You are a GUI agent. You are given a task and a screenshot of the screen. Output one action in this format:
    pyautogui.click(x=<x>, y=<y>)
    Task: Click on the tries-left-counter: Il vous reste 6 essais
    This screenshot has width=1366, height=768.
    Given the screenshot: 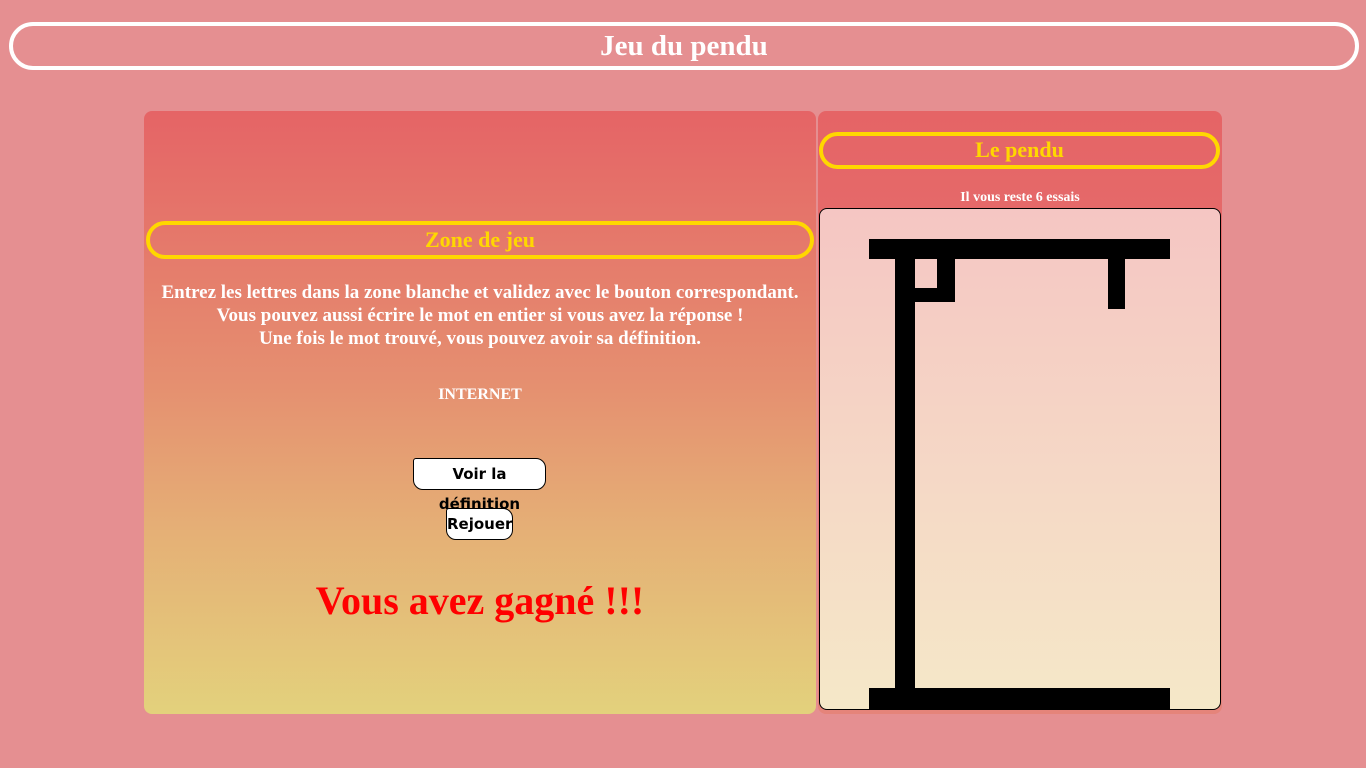 What is the action you would take?
    pyautogui.click(x=1020, y=197)
    